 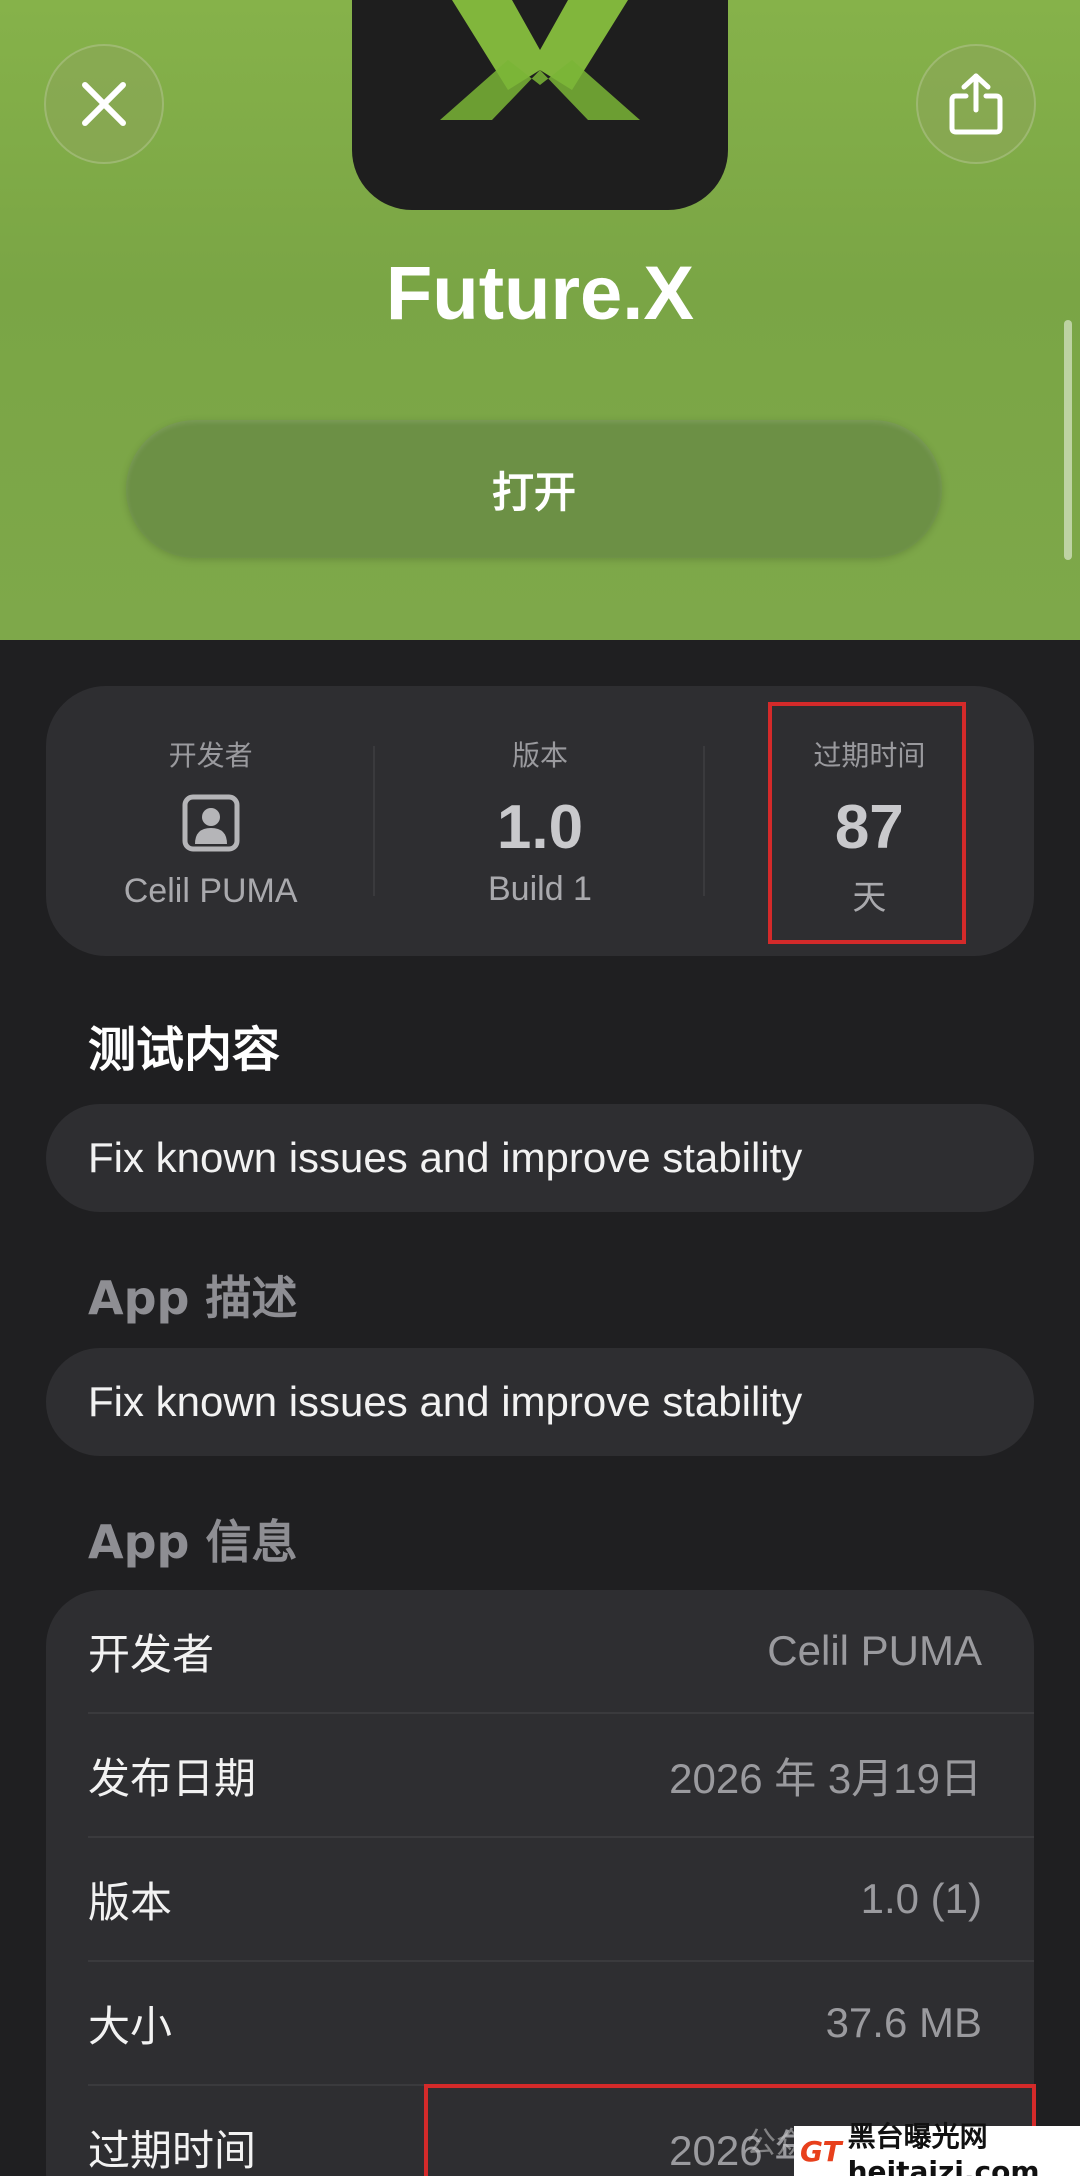 I want to click on person-icon, so click(x=211, y=823).